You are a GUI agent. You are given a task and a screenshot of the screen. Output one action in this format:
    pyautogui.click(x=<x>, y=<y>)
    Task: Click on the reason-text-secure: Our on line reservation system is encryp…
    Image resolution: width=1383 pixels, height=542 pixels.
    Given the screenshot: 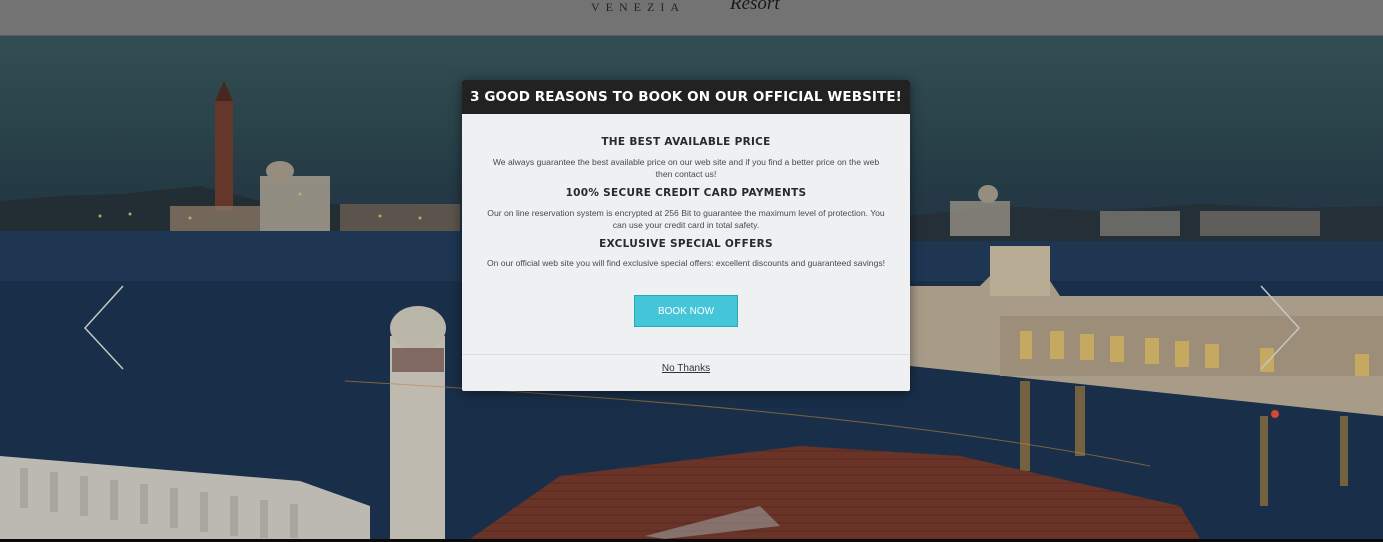 What is the action you would take?
    pyautogui.click(x=686, y=219)
    